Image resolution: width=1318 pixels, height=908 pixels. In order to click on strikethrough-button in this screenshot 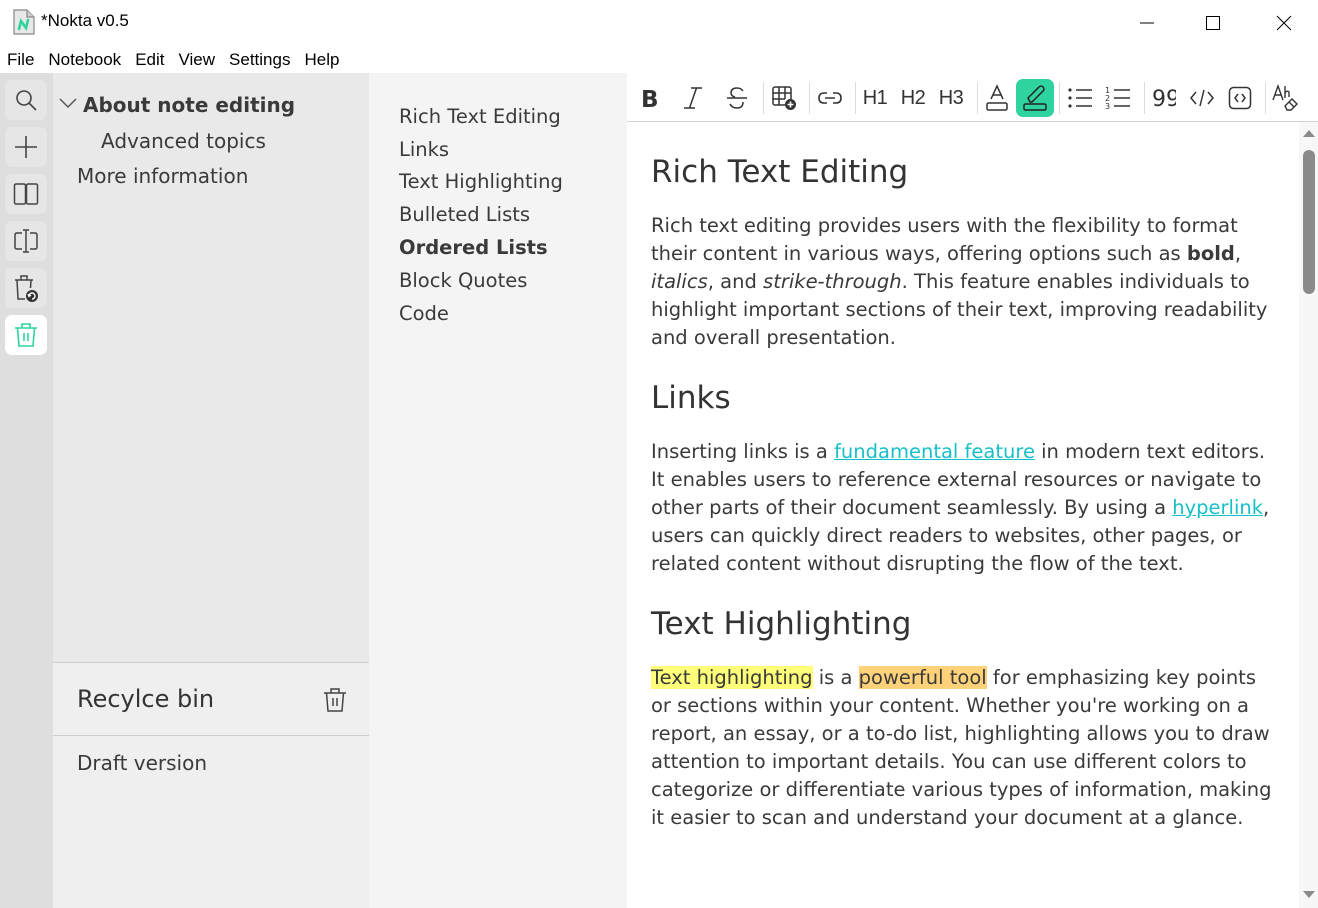, I will do `click(737, 98)`.